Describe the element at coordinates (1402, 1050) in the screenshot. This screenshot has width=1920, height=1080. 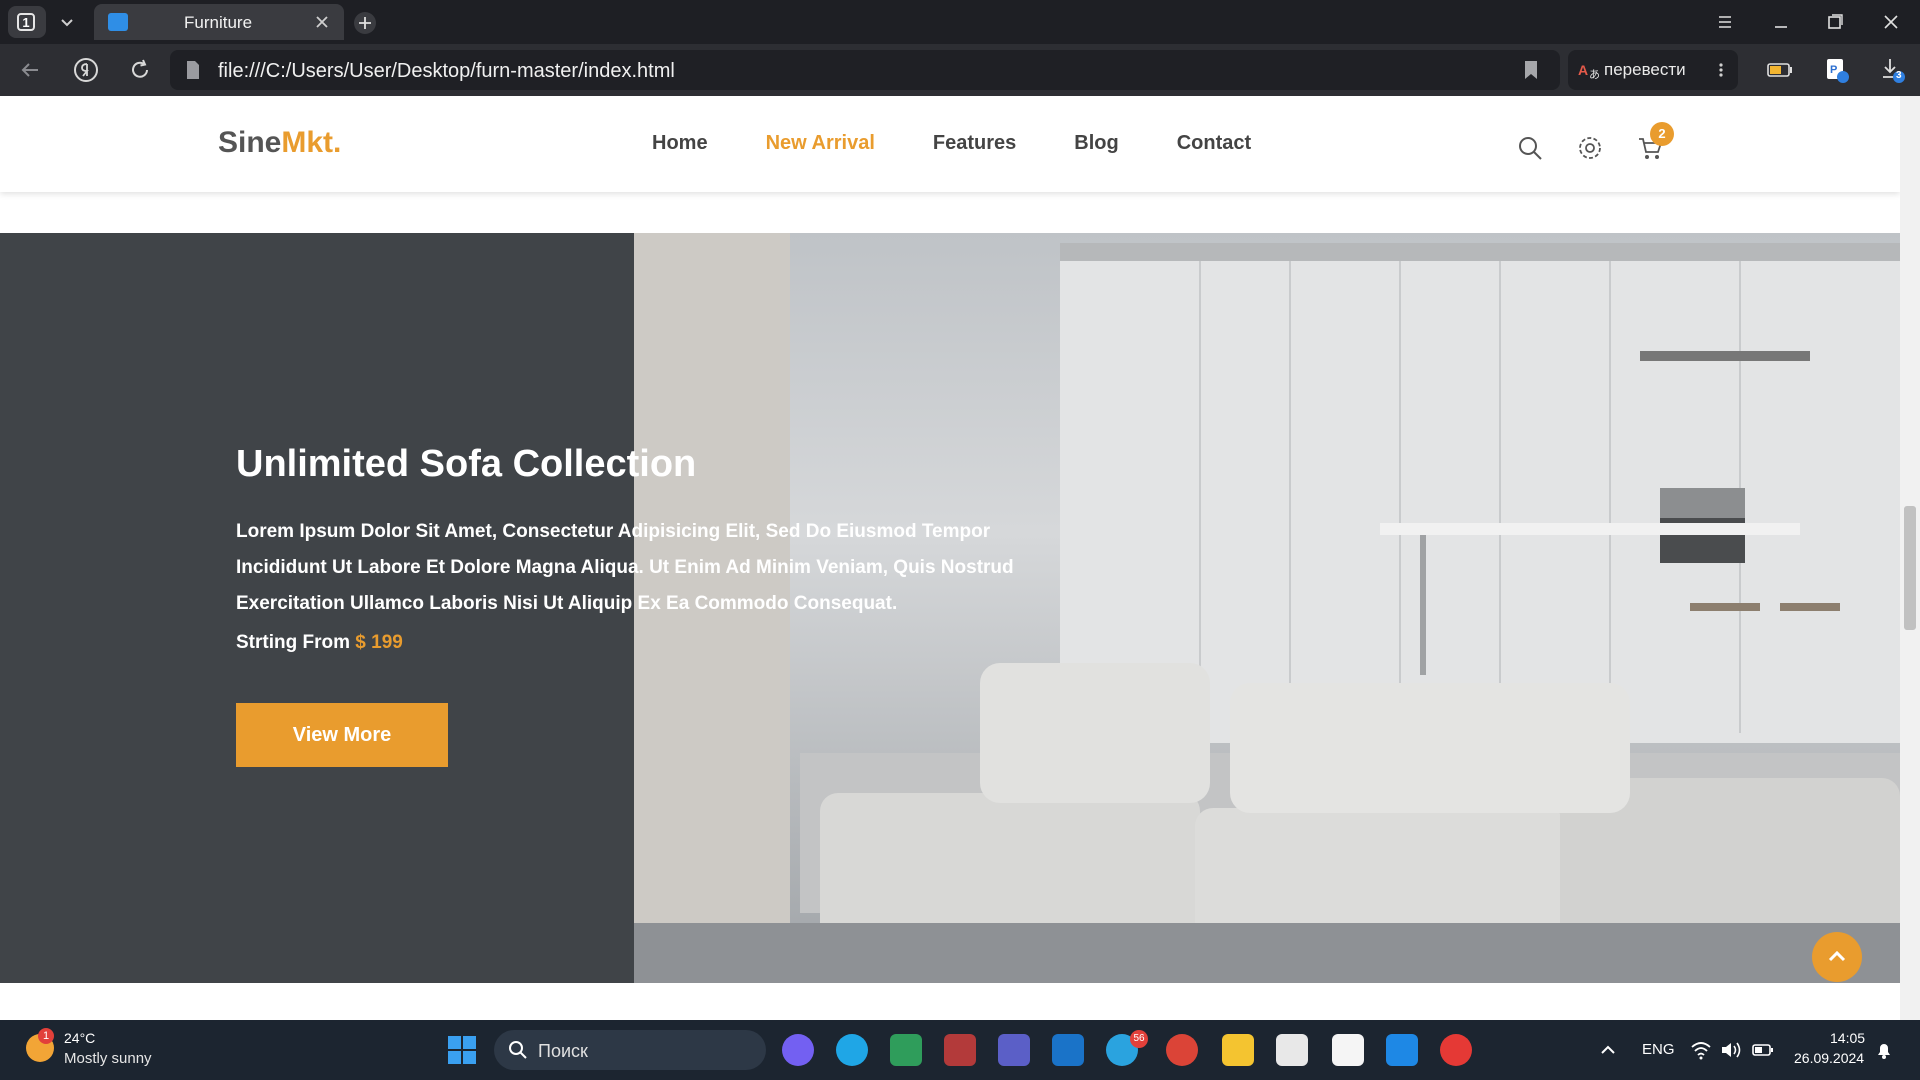
I see `vscode-icon` at that location.